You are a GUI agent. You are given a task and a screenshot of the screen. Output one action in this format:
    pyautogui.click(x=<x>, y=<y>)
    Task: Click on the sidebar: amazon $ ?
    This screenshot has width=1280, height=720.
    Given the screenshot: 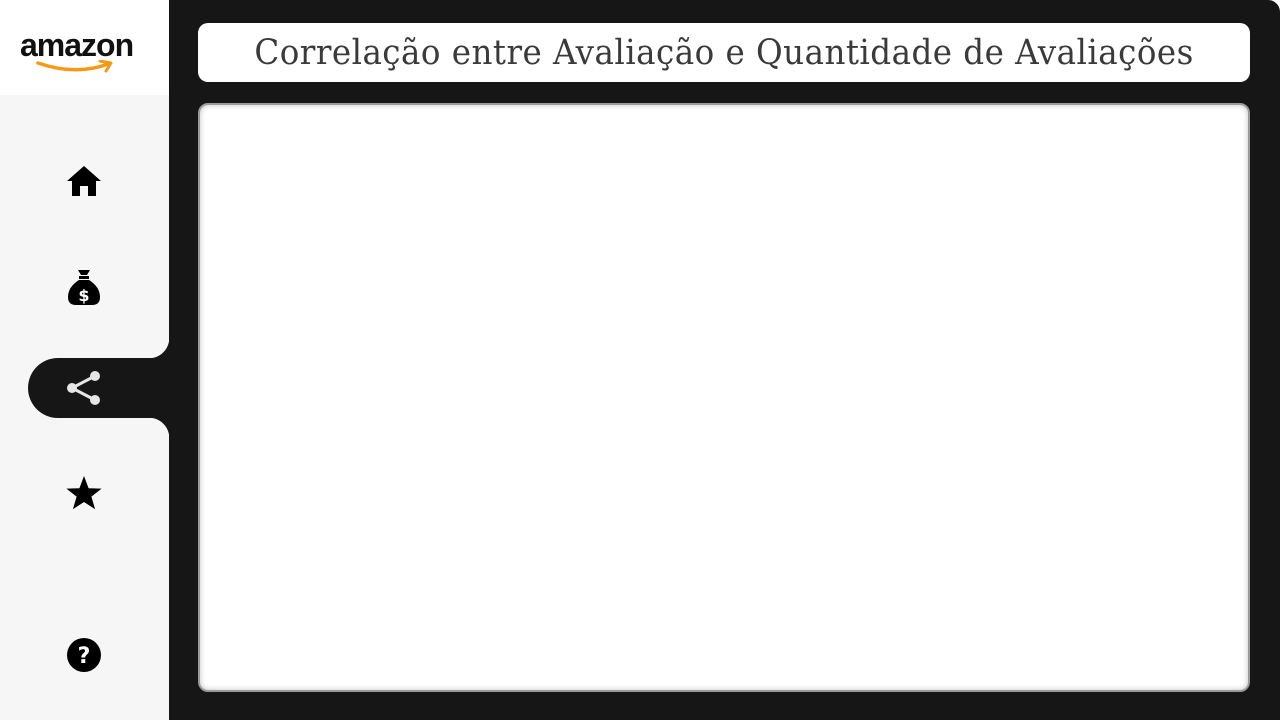 What is the action you would take?
    pyautogui.click(x=84, y=360)
    